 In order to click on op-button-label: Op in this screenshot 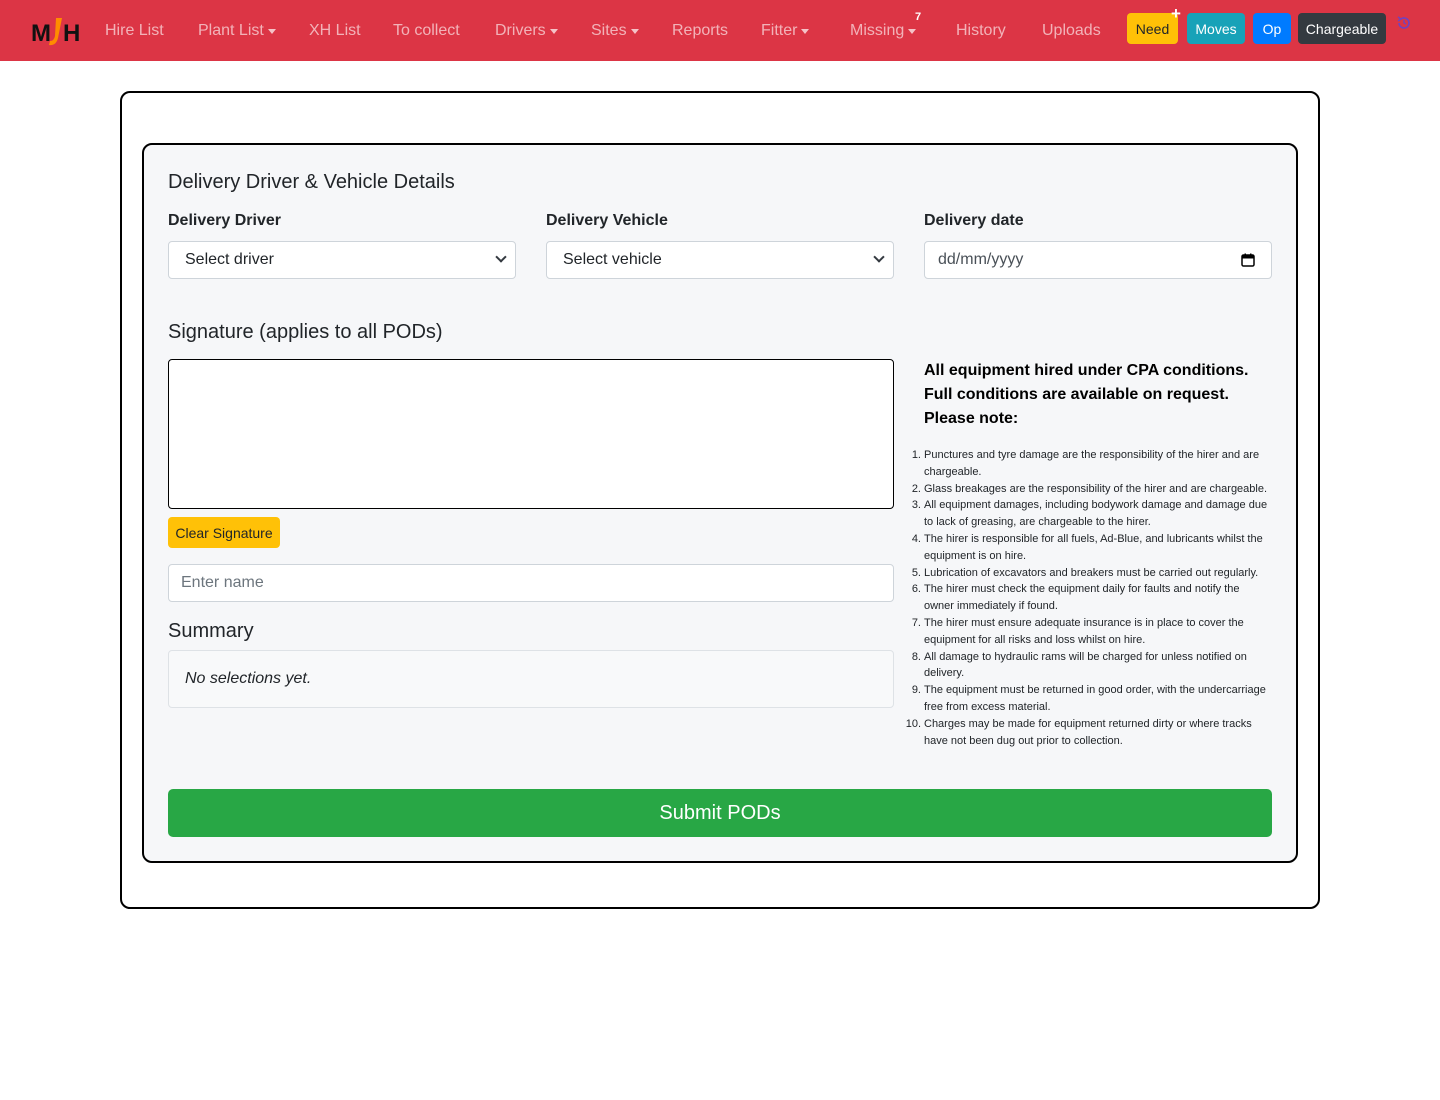, I will do `click(1272, 28)`.